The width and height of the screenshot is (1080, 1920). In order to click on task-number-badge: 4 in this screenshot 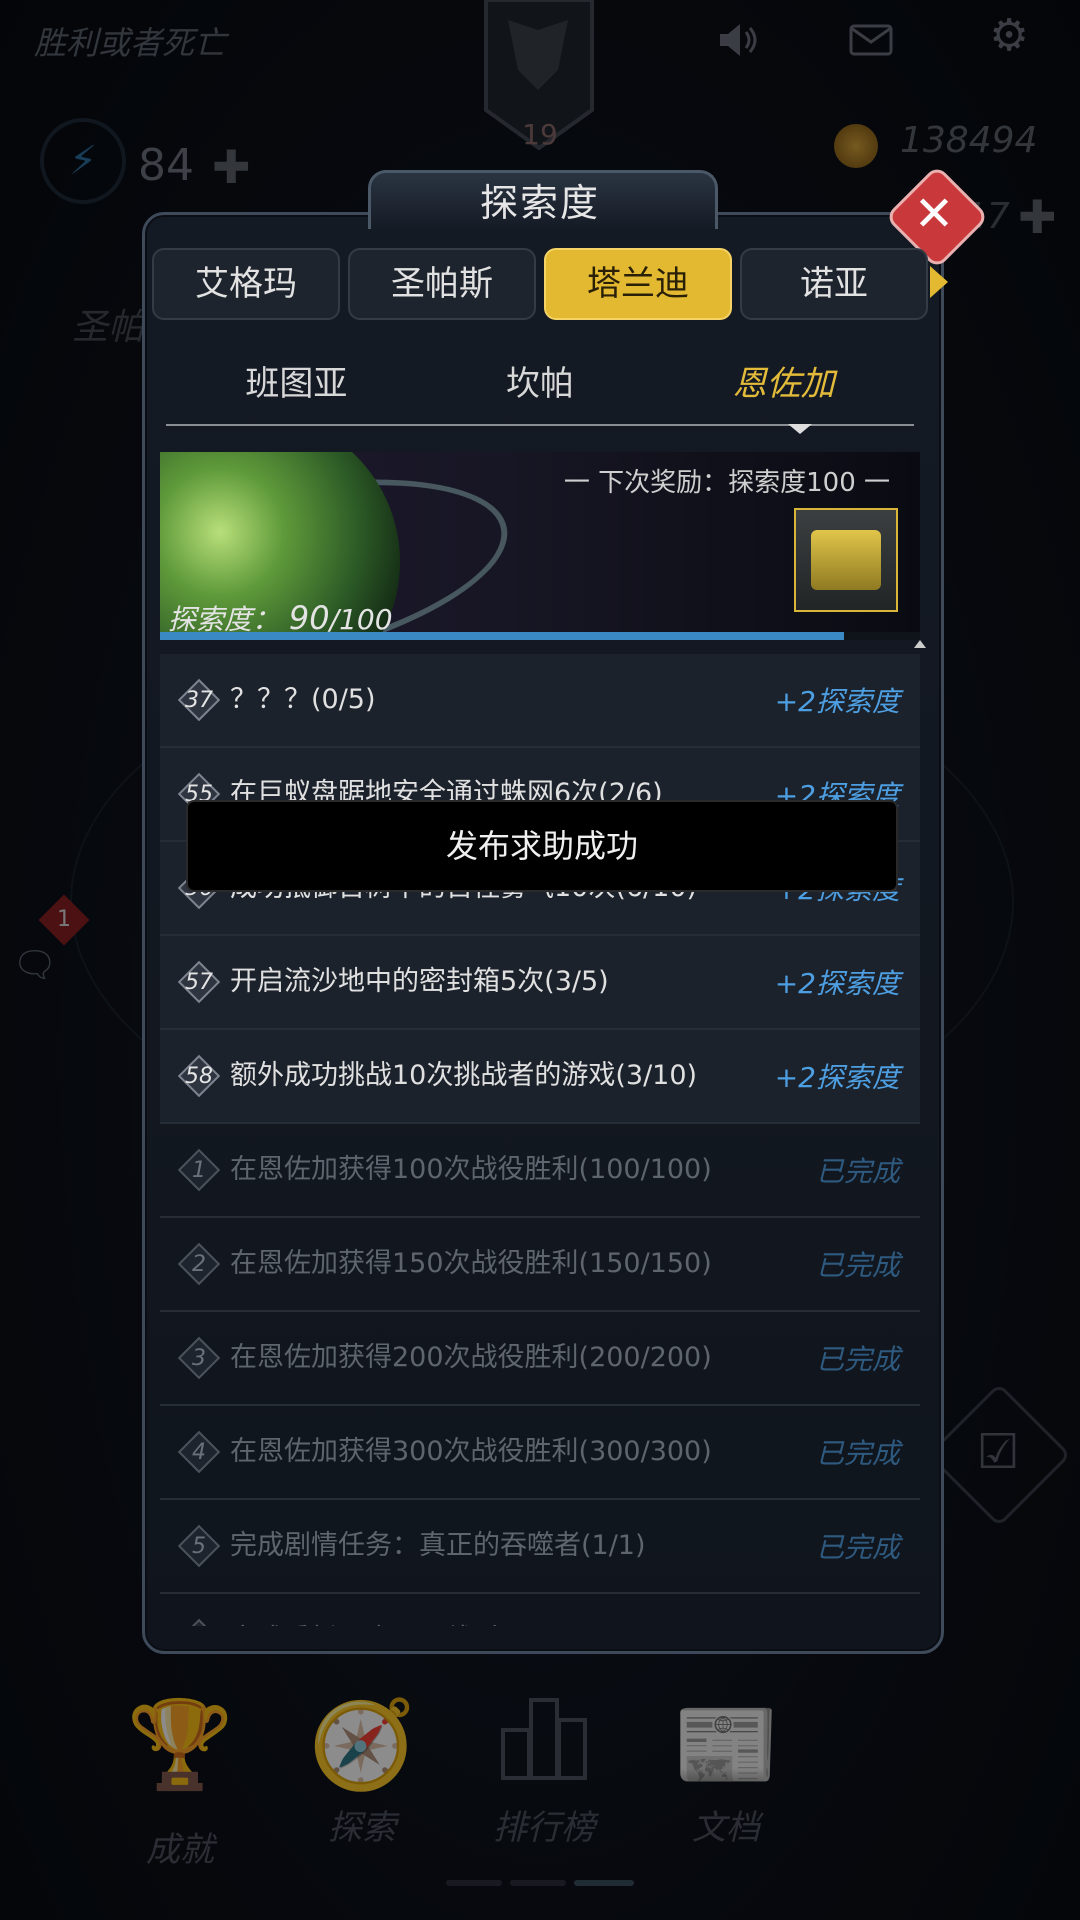, I will do `click(199, 1452)`.